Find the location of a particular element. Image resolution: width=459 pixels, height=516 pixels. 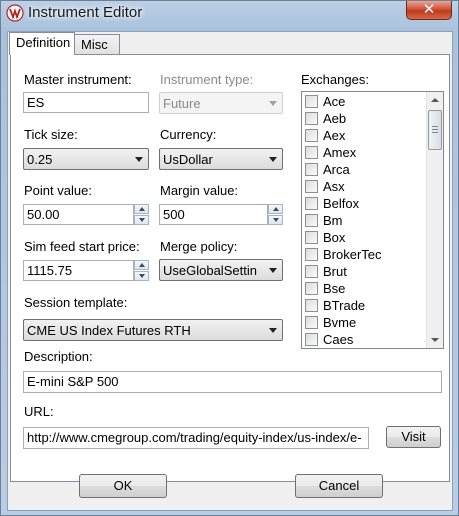

scrollbar-thumb is located at coordinates (435, 130).